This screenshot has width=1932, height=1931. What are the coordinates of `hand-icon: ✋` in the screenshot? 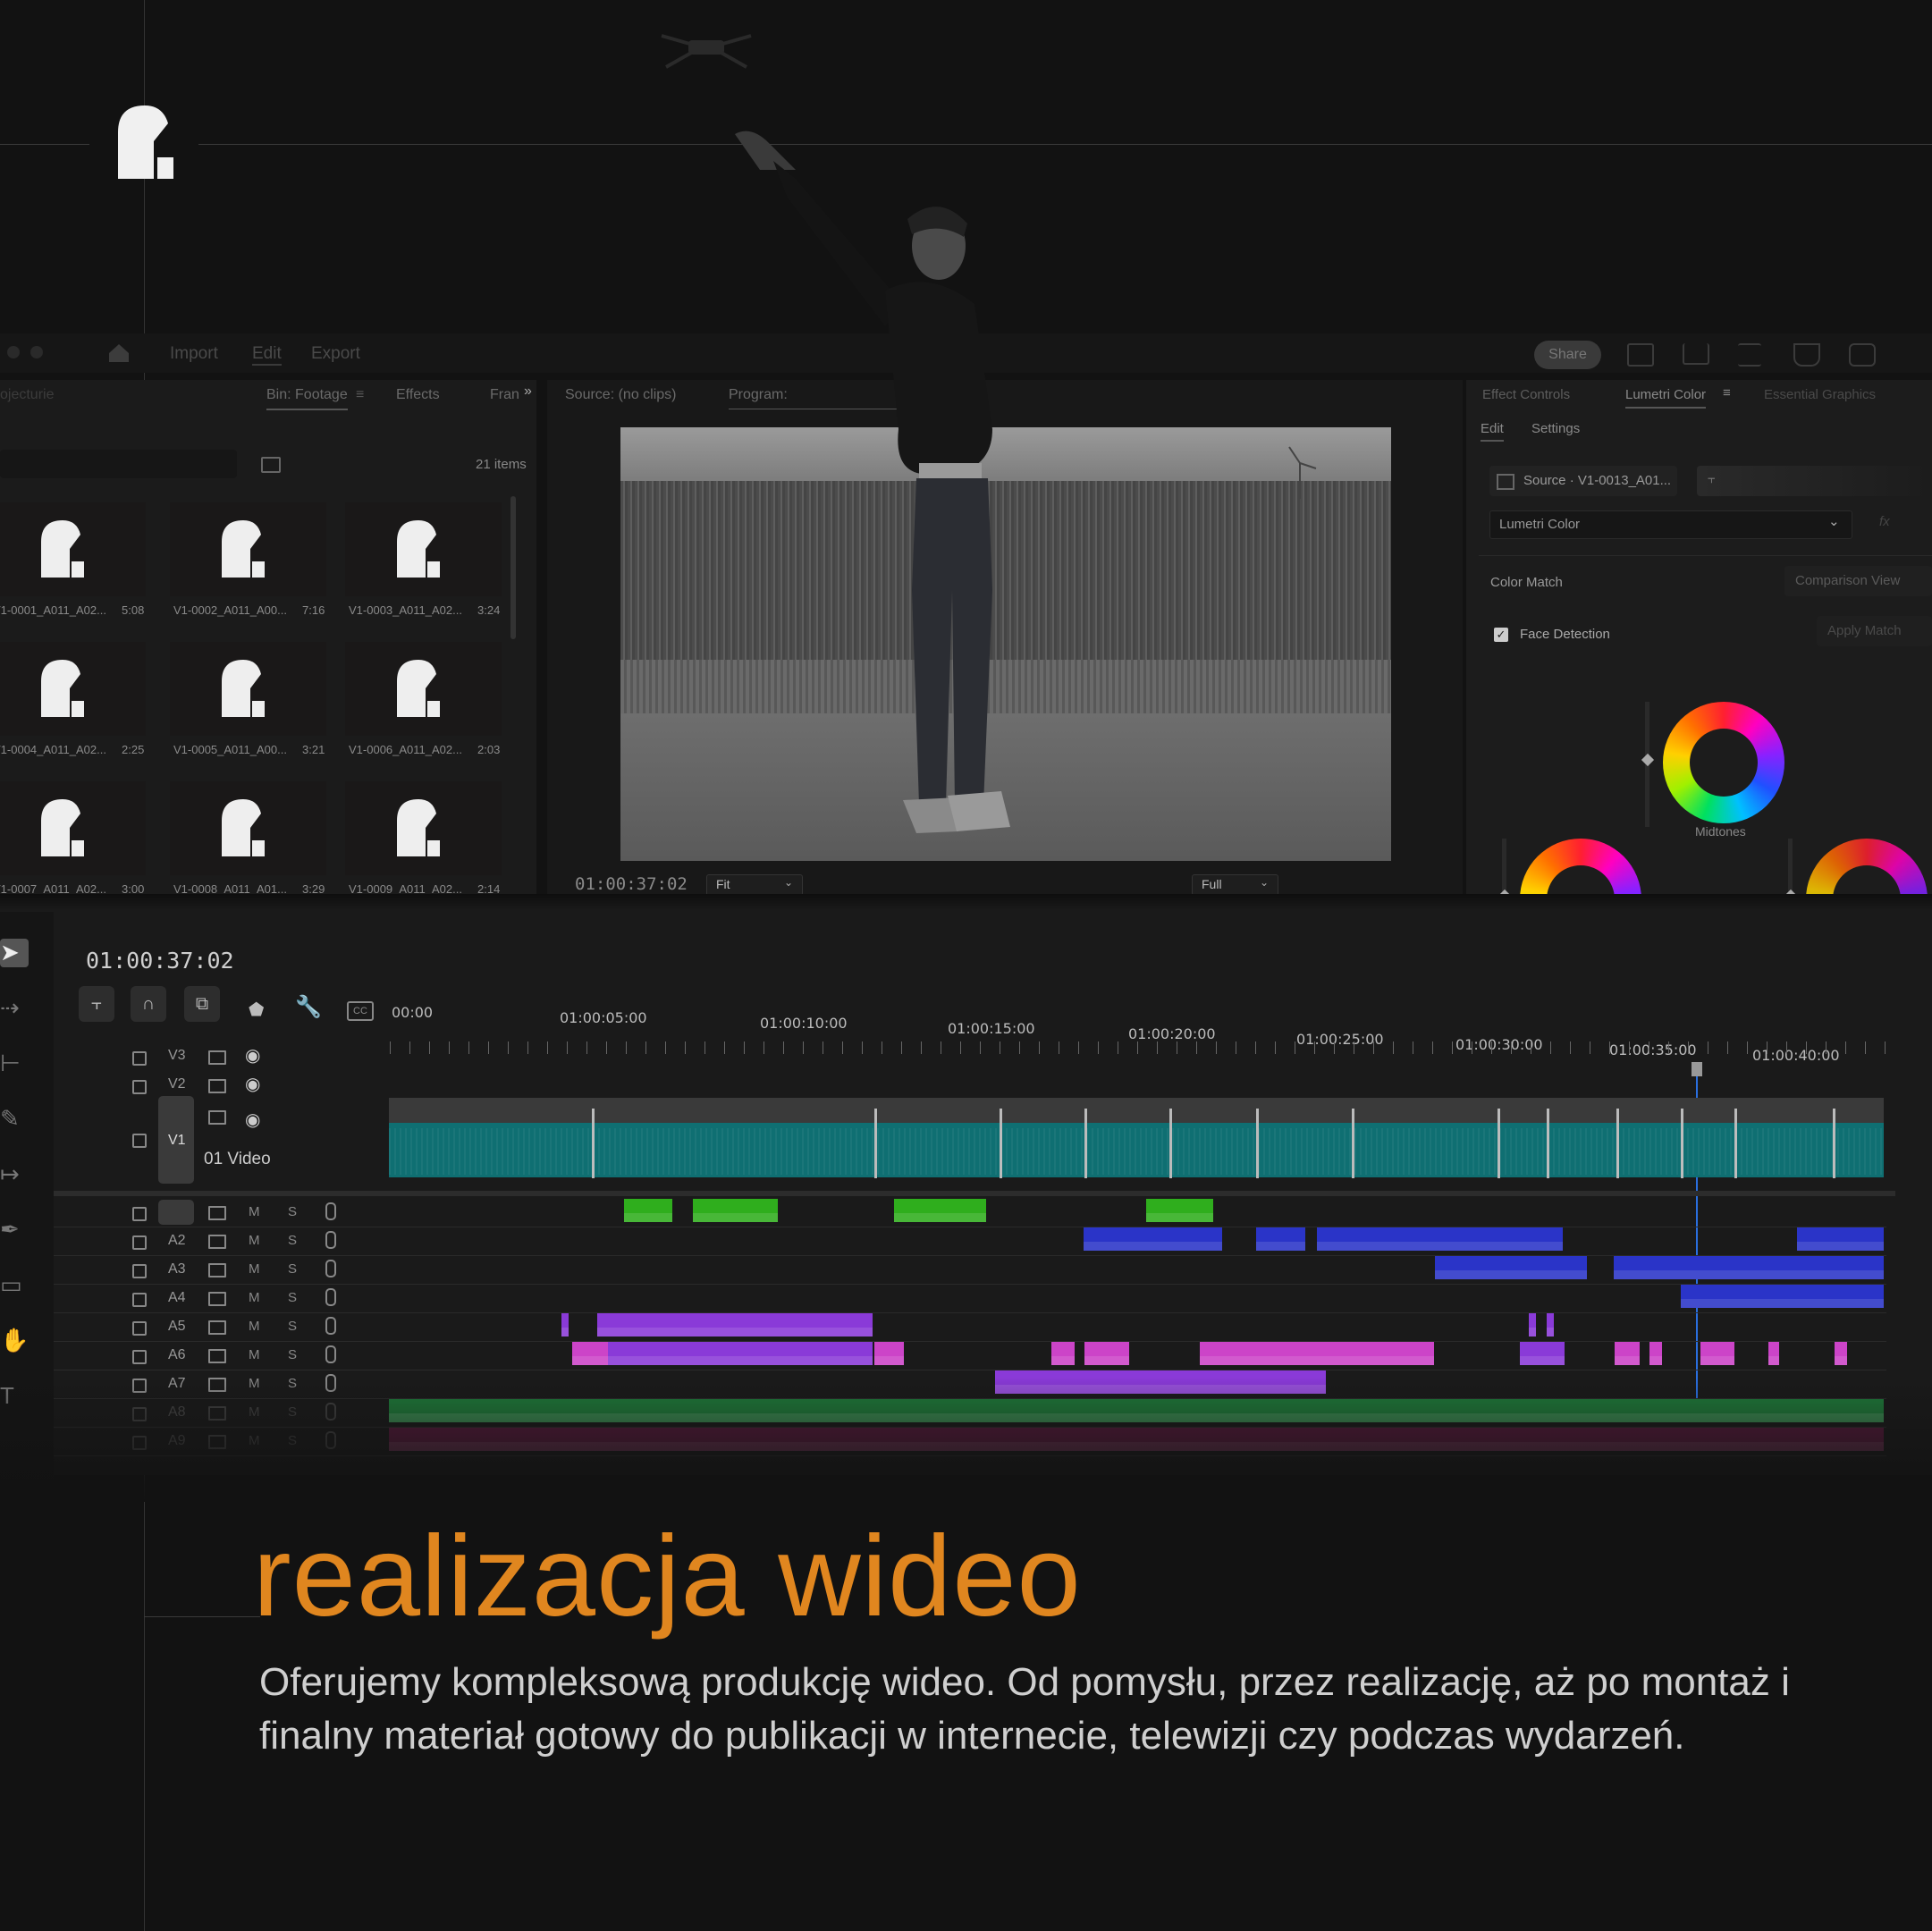 It's located at (14, 1341).